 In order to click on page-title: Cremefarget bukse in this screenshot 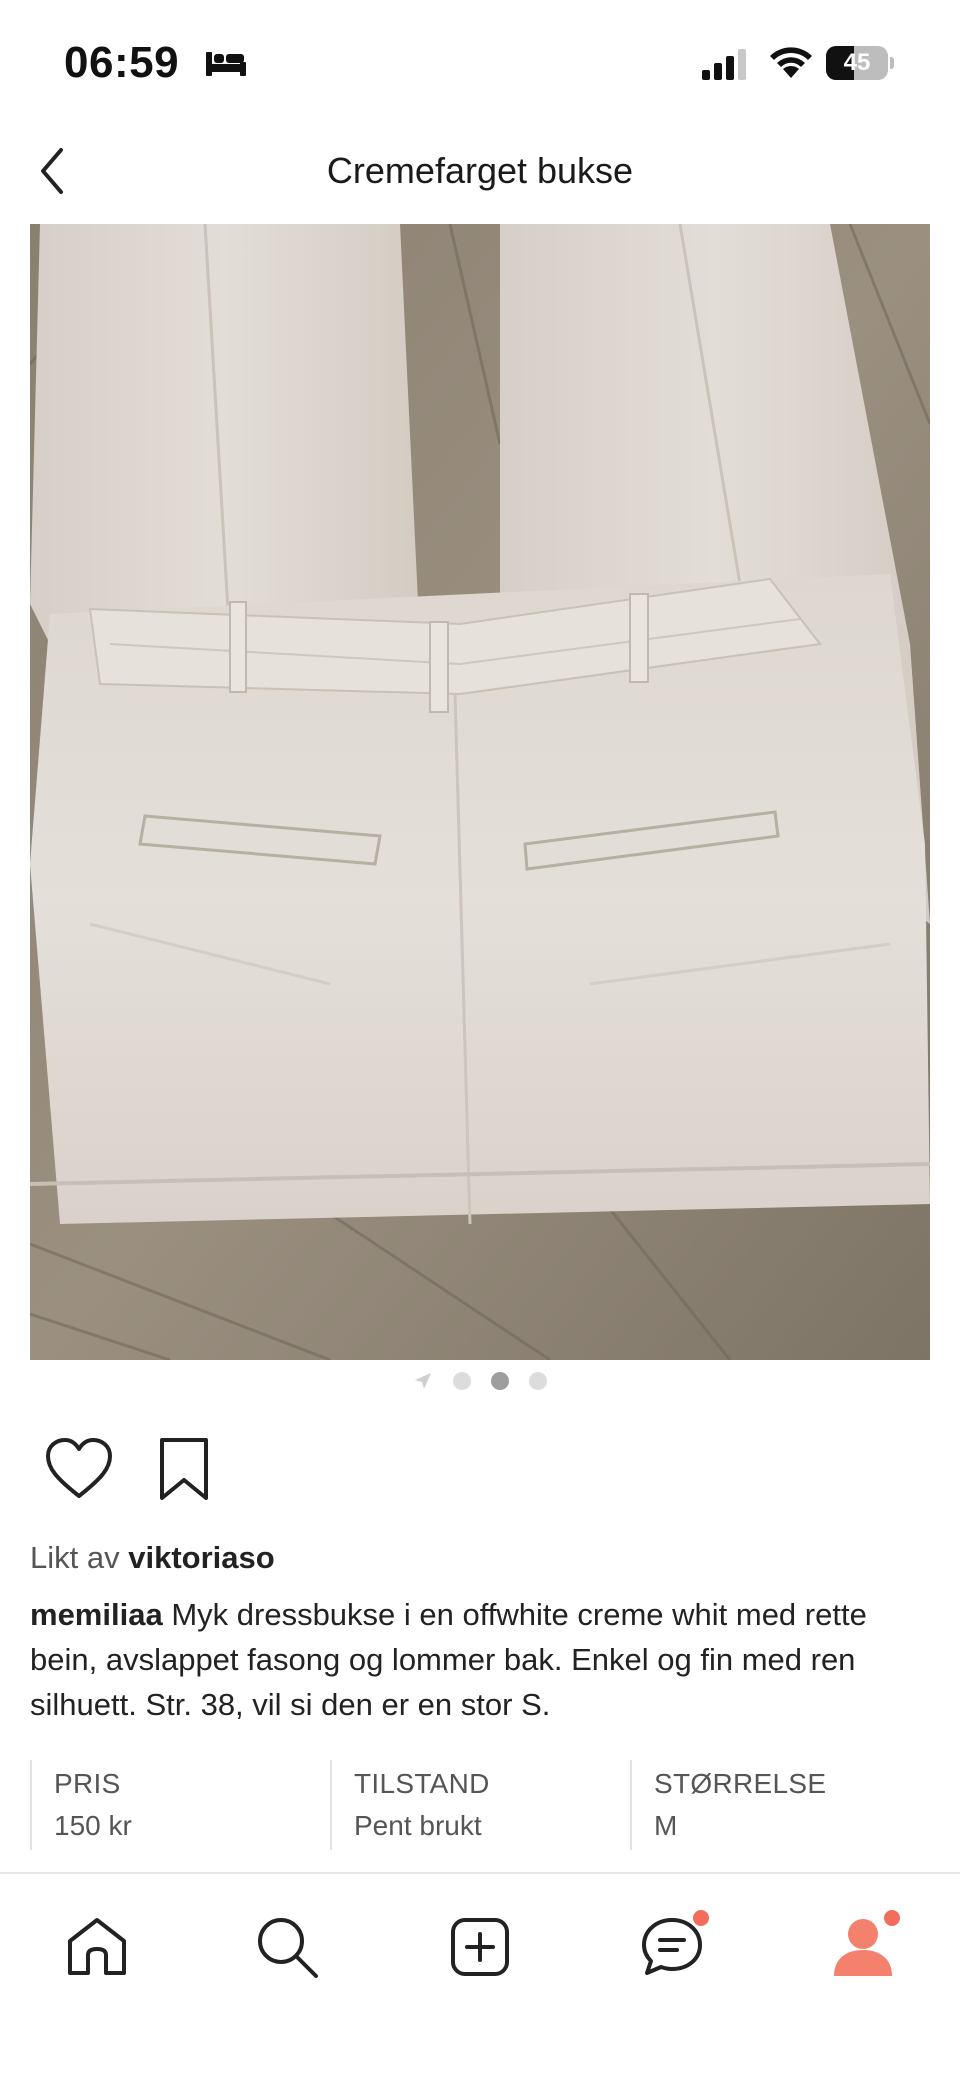, I will do `click(480, 170)`.